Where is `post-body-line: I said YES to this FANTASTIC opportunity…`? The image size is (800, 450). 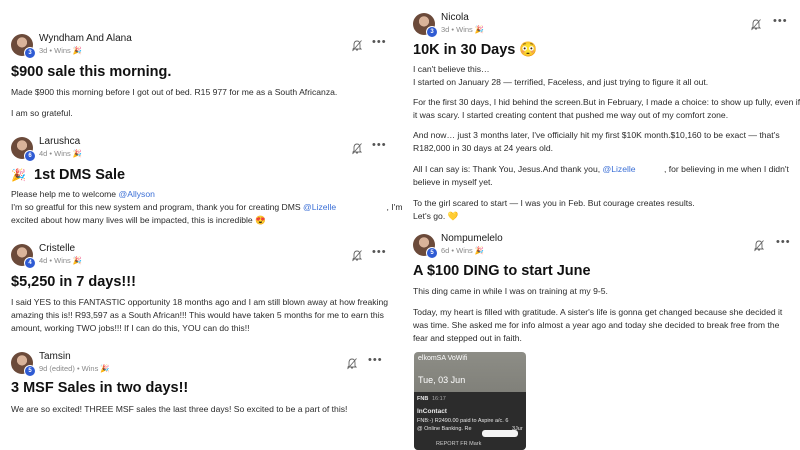 post-body-line: I said YES to this FANTASTIC opportunity… is located at coordinates (200, 302).